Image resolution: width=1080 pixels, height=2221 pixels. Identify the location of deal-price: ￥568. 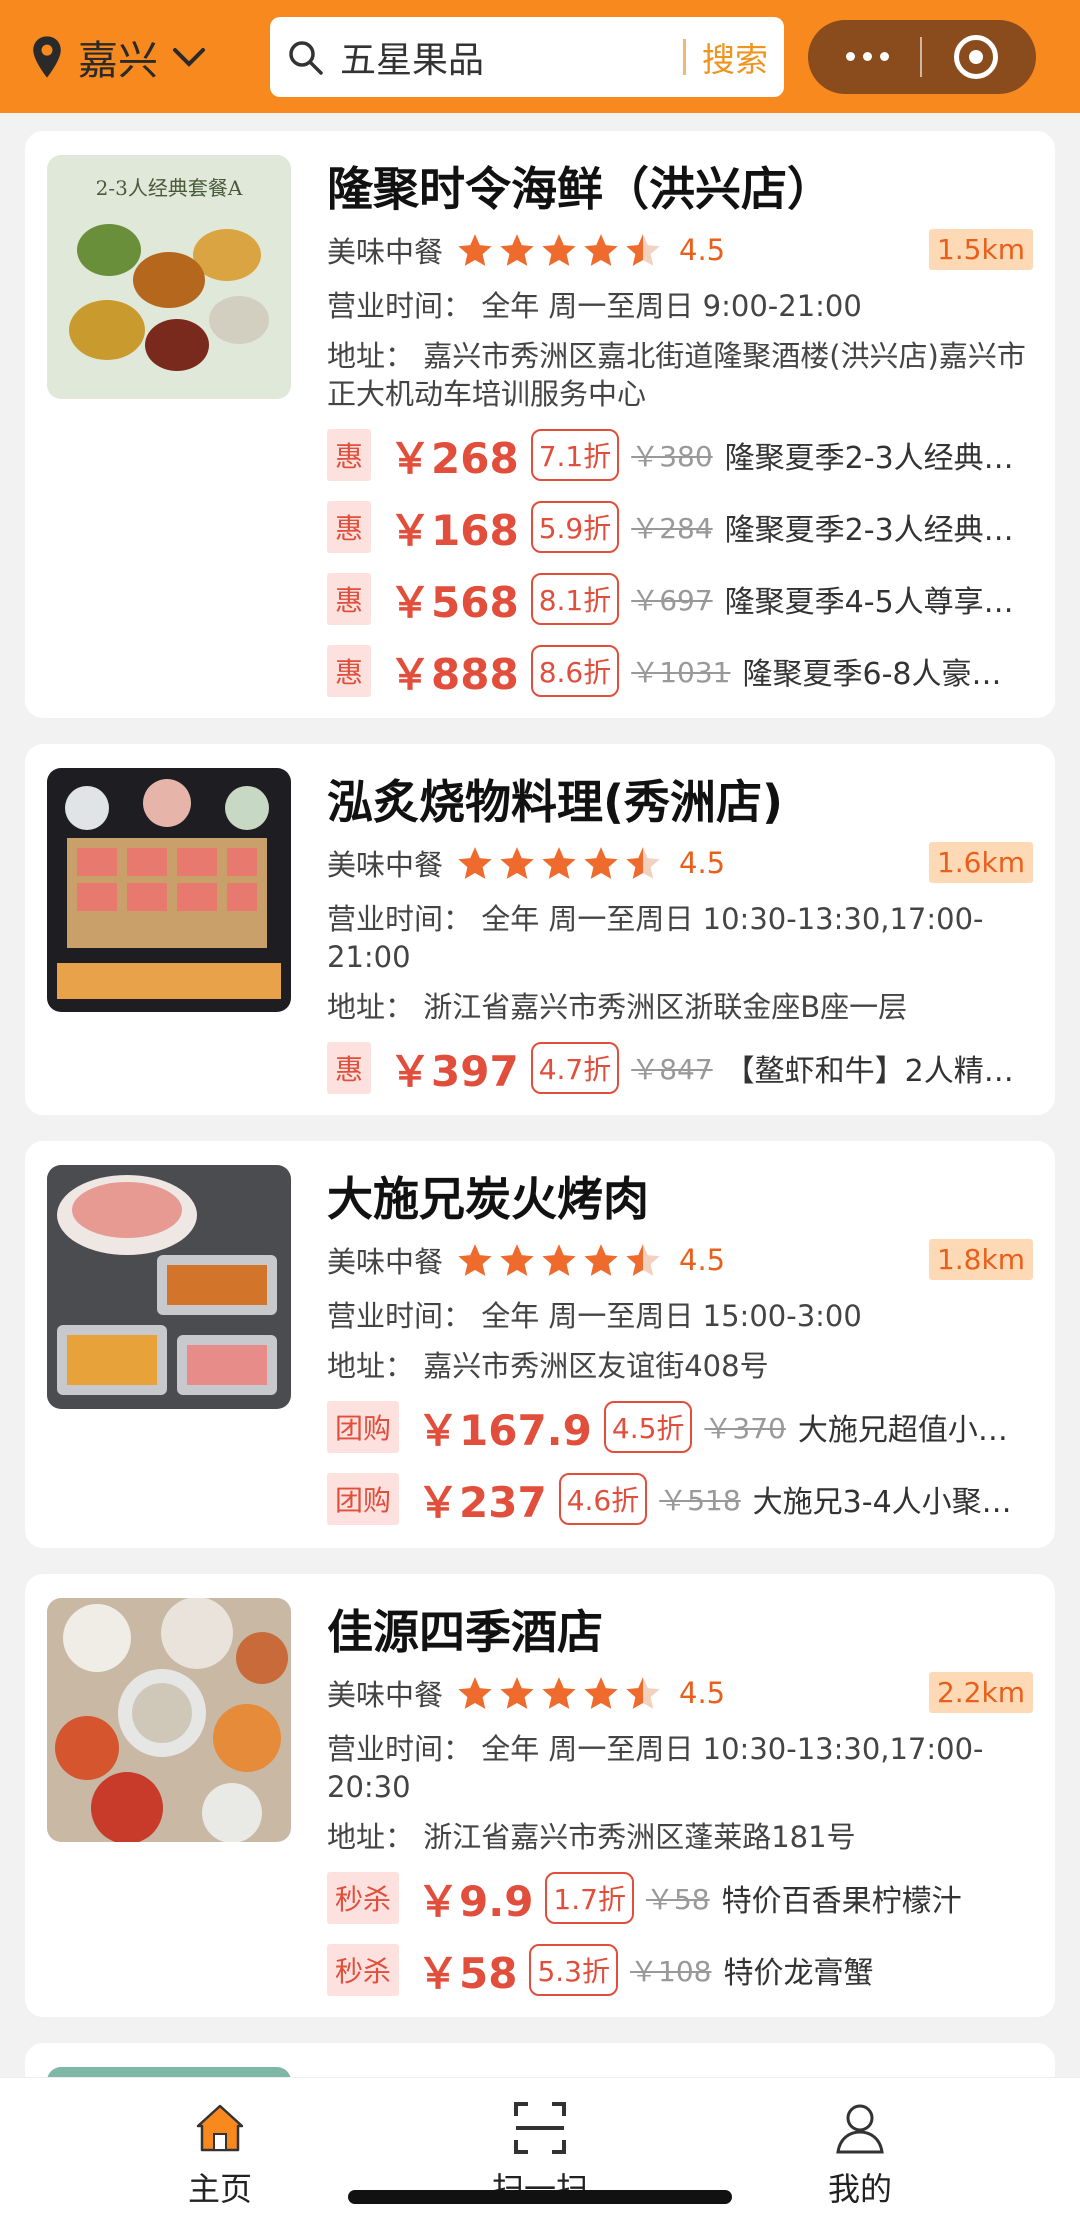
(454, 602).